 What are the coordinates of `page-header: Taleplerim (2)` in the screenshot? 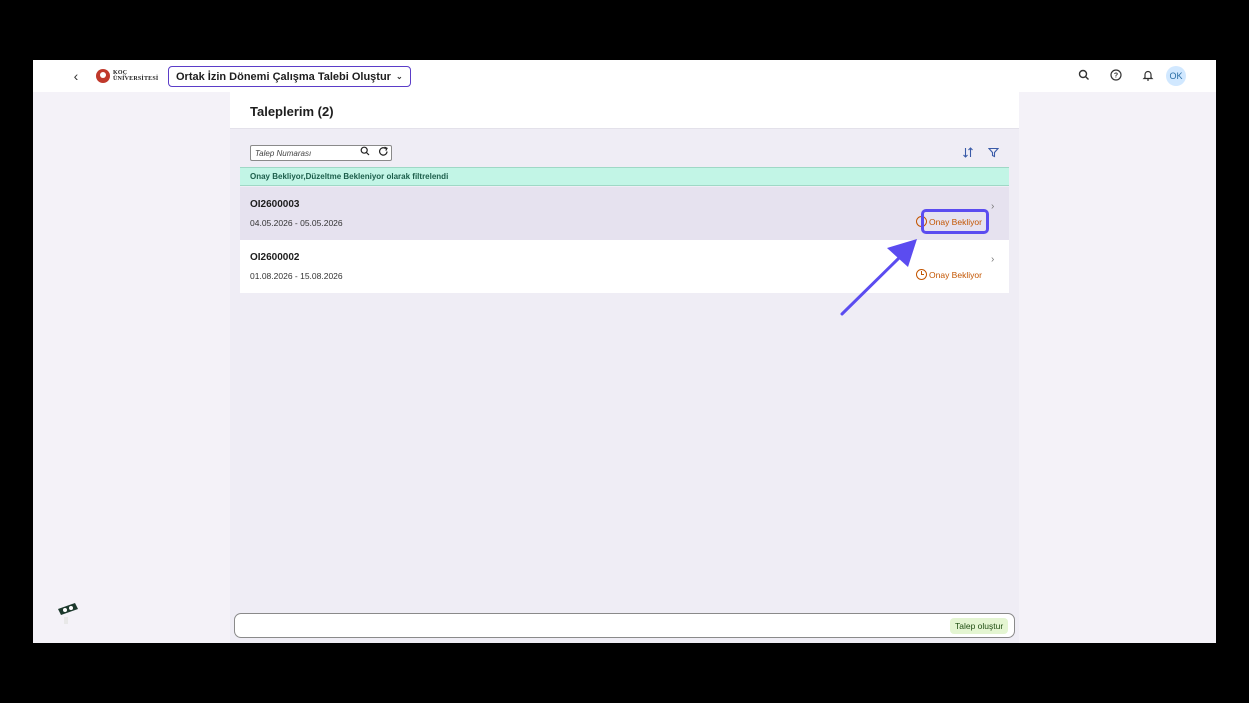 It's located at (624, 110).